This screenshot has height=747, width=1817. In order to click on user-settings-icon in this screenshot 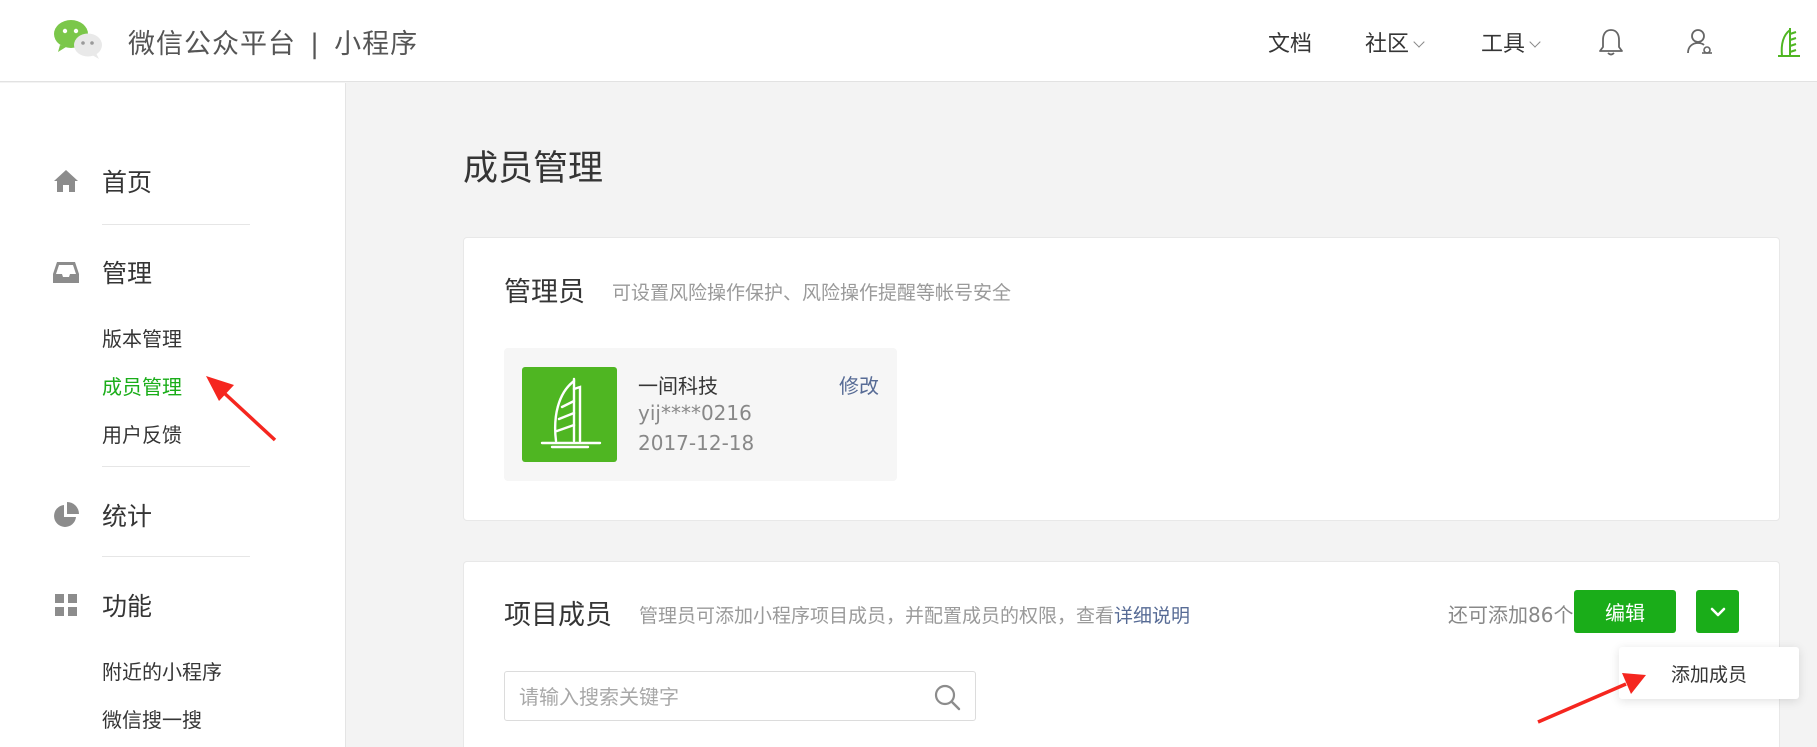, I will do `click(1700, 42)`.